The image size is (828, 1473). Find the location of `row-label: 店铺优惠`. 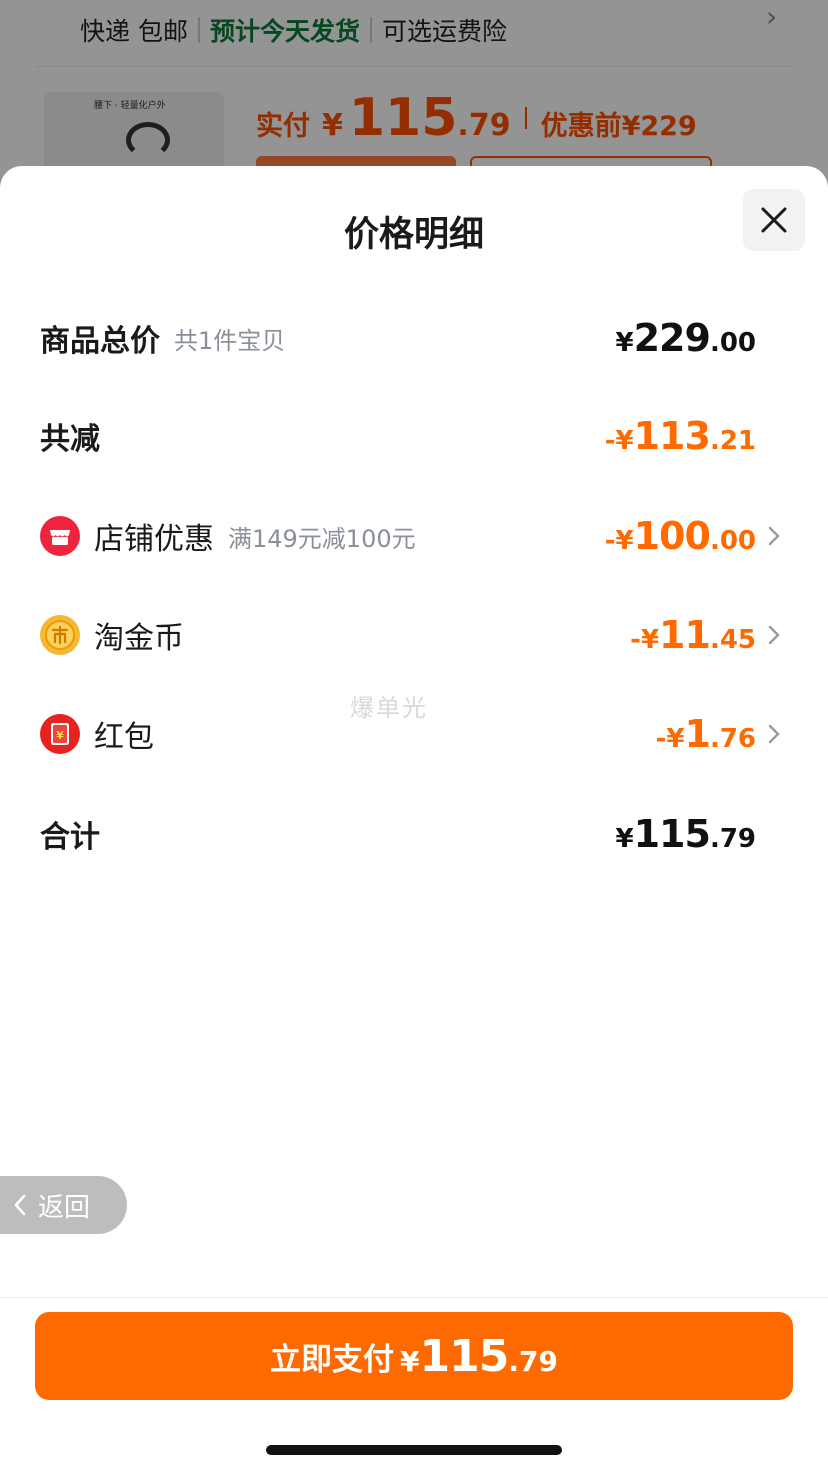

row-label: 店铺优惠 is located at coordinates (154, 539).